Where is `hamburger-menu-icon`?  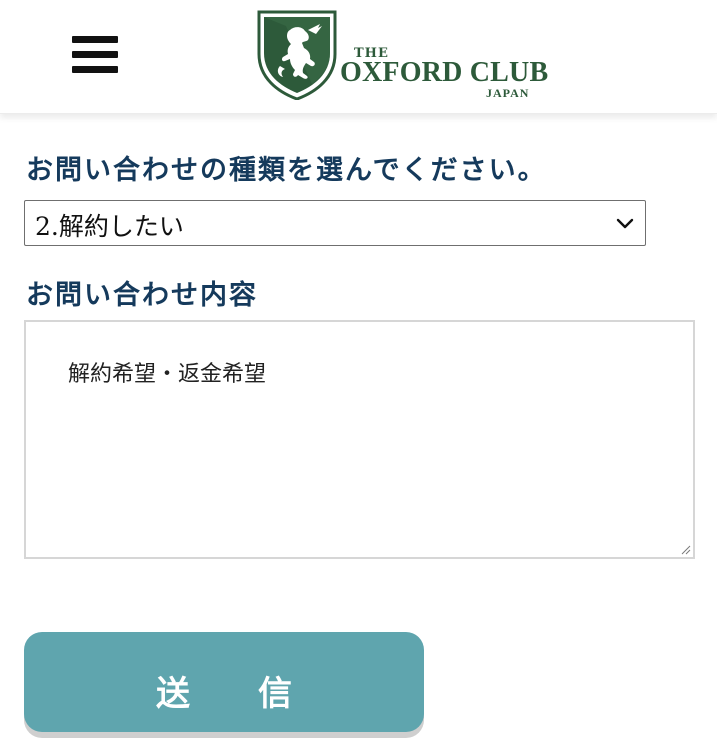
hamburger-menu-icon is located at coordinates (95, 55).